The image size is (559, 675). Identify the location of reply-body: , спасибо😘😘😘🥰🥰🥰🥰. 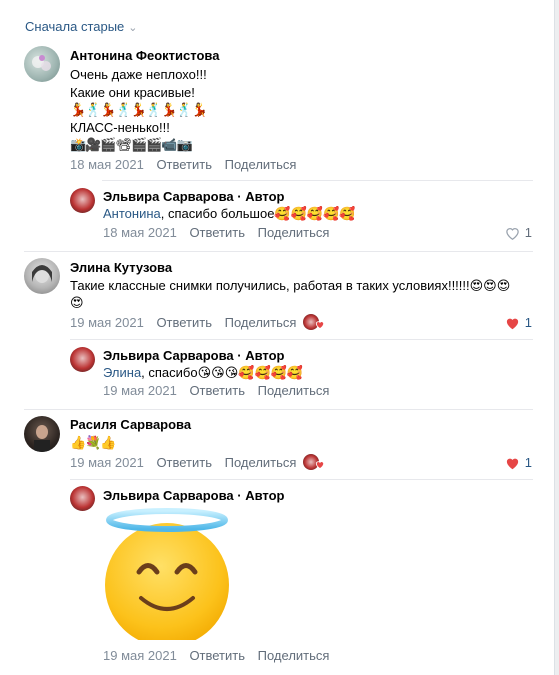
(222, 372).